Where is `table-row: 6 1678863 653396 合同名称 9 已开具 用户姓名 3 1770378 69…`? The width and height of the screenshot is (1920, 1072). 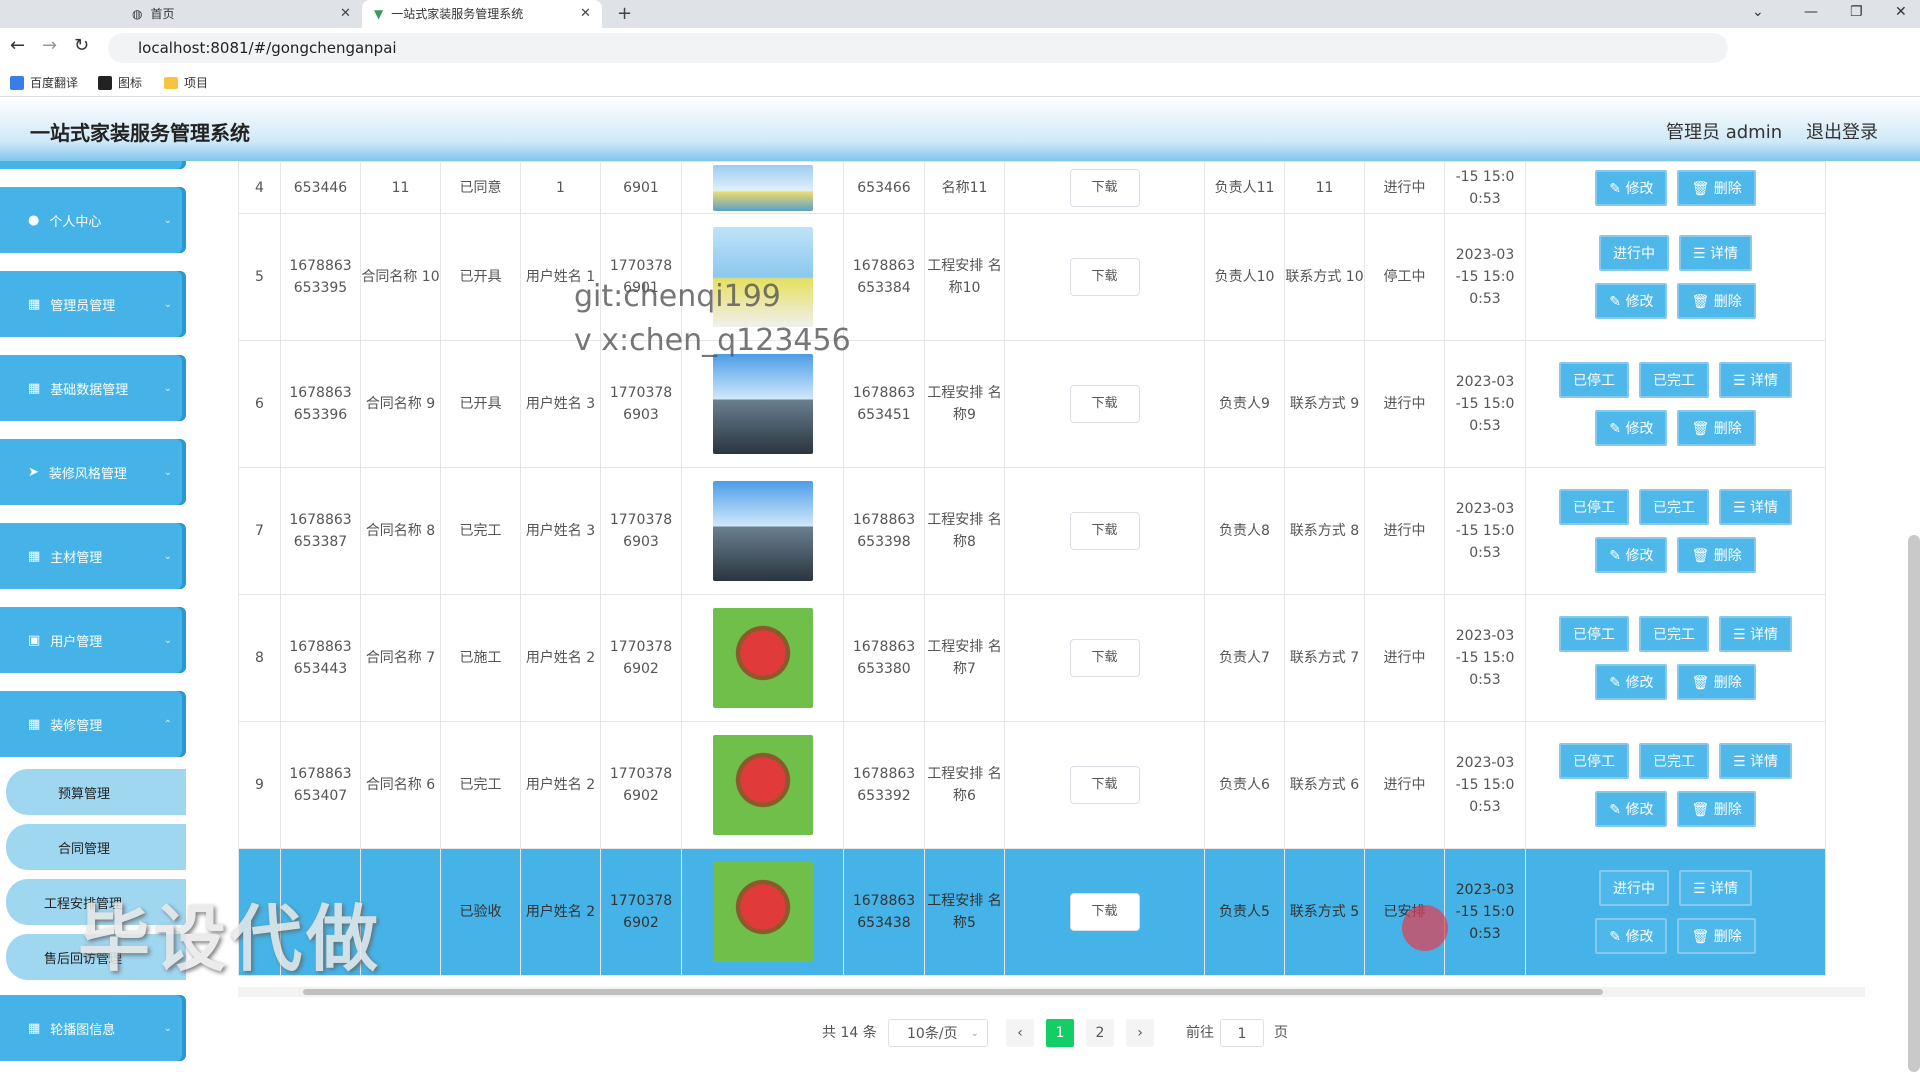
table-row: 6 1678863 653396 合同名称 9 已开具 用户姓名 3 1770378 69… is located at coordinates (1032, 404).